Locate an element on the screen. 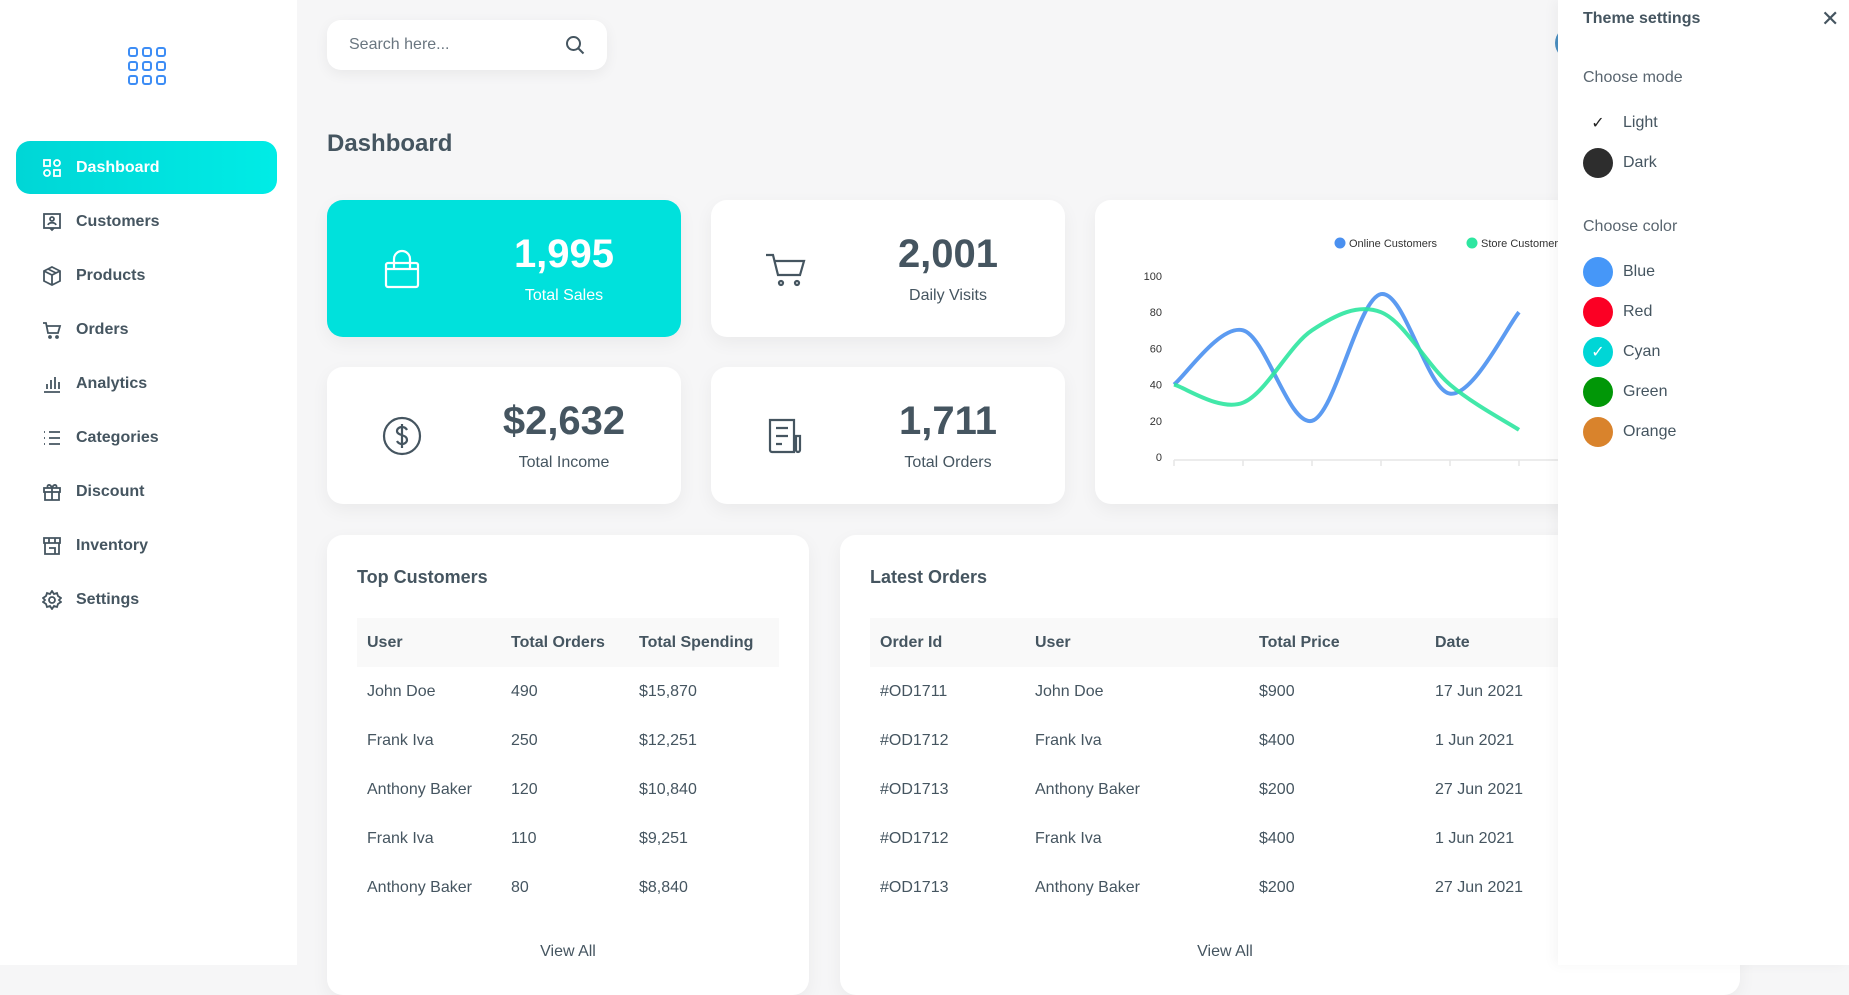 The image size is (1849, 995). sidebar-item-customers: Customers is located at coordinates (146, 222).